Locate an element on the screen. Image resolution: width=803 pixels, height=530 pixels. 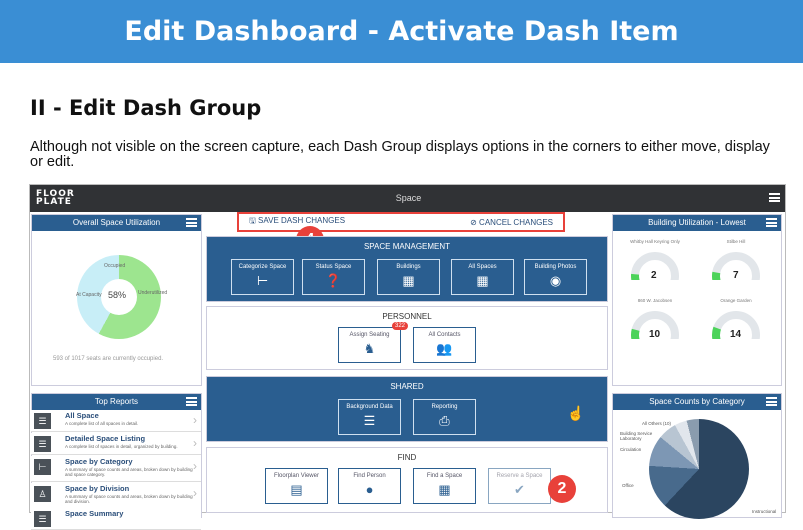
gauge-value: 7 is located at coordinates (736, 275).